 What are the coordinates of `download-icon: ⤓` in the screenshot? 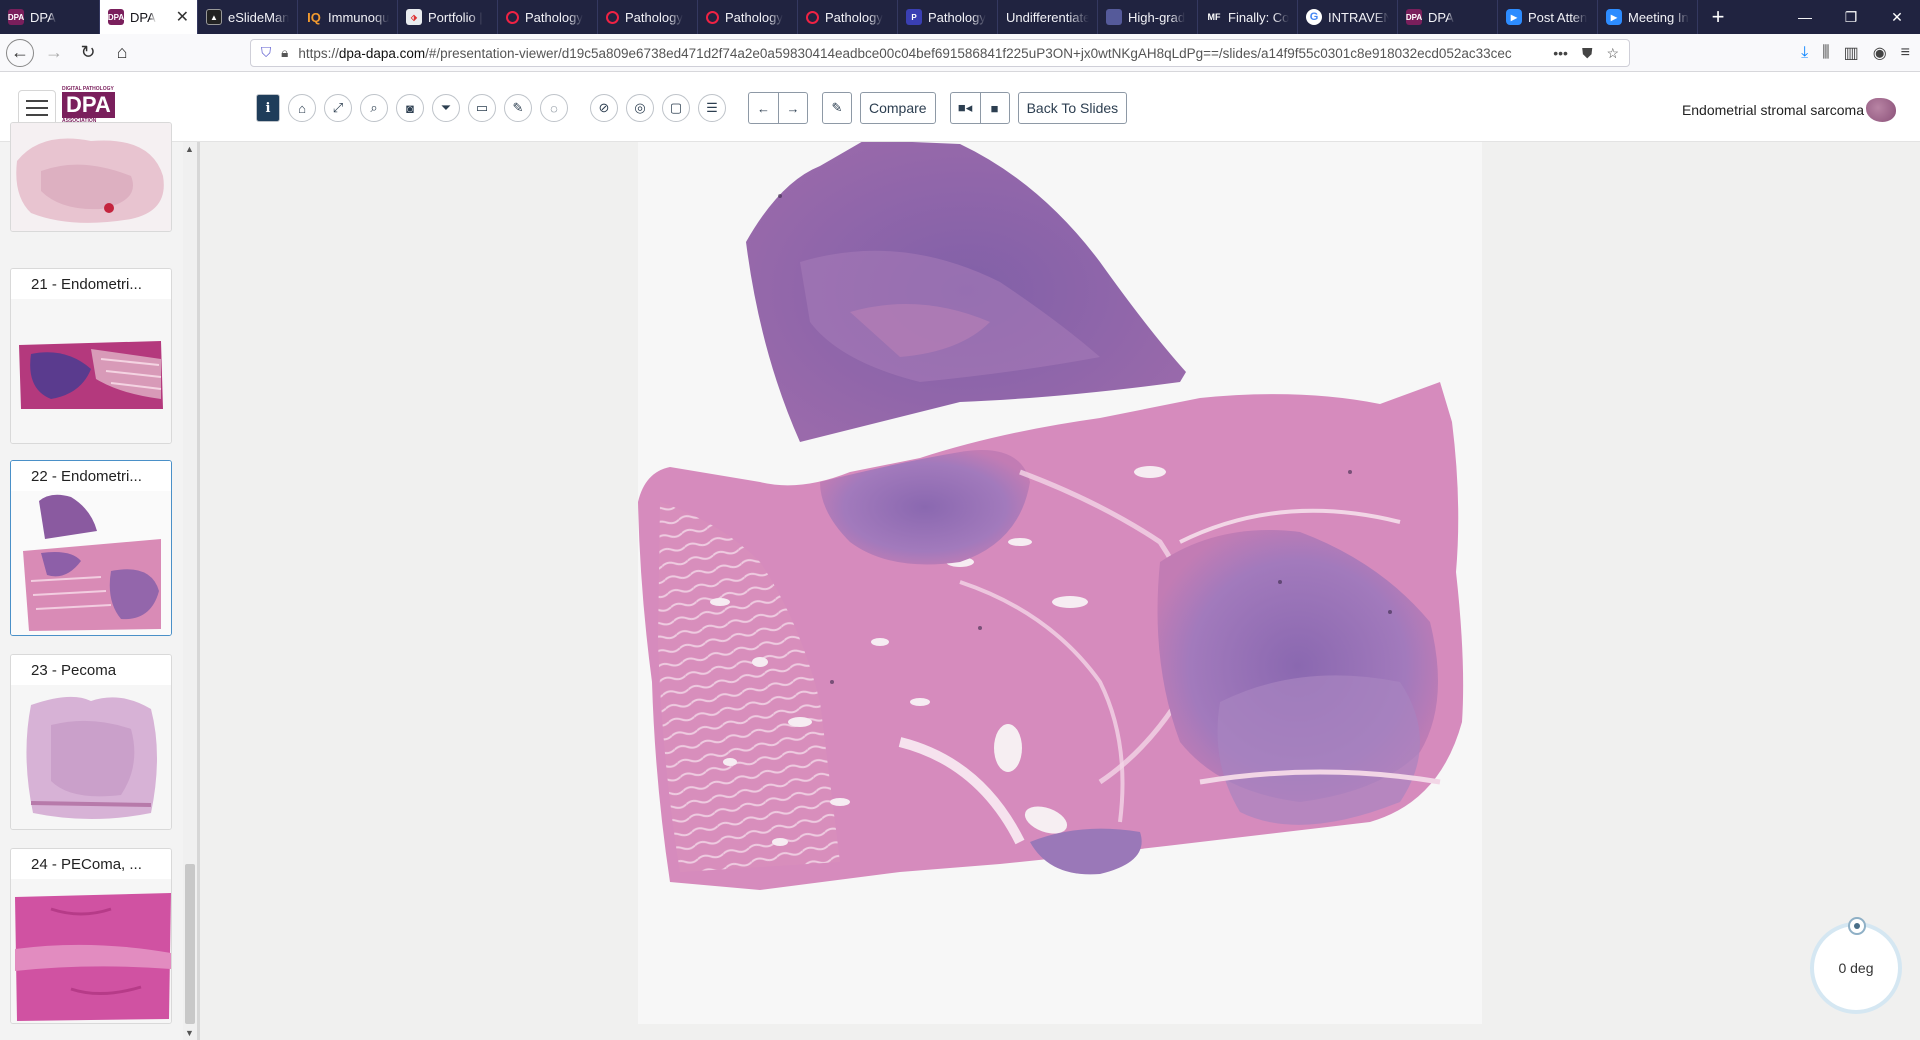 It's located at (1804, 53).